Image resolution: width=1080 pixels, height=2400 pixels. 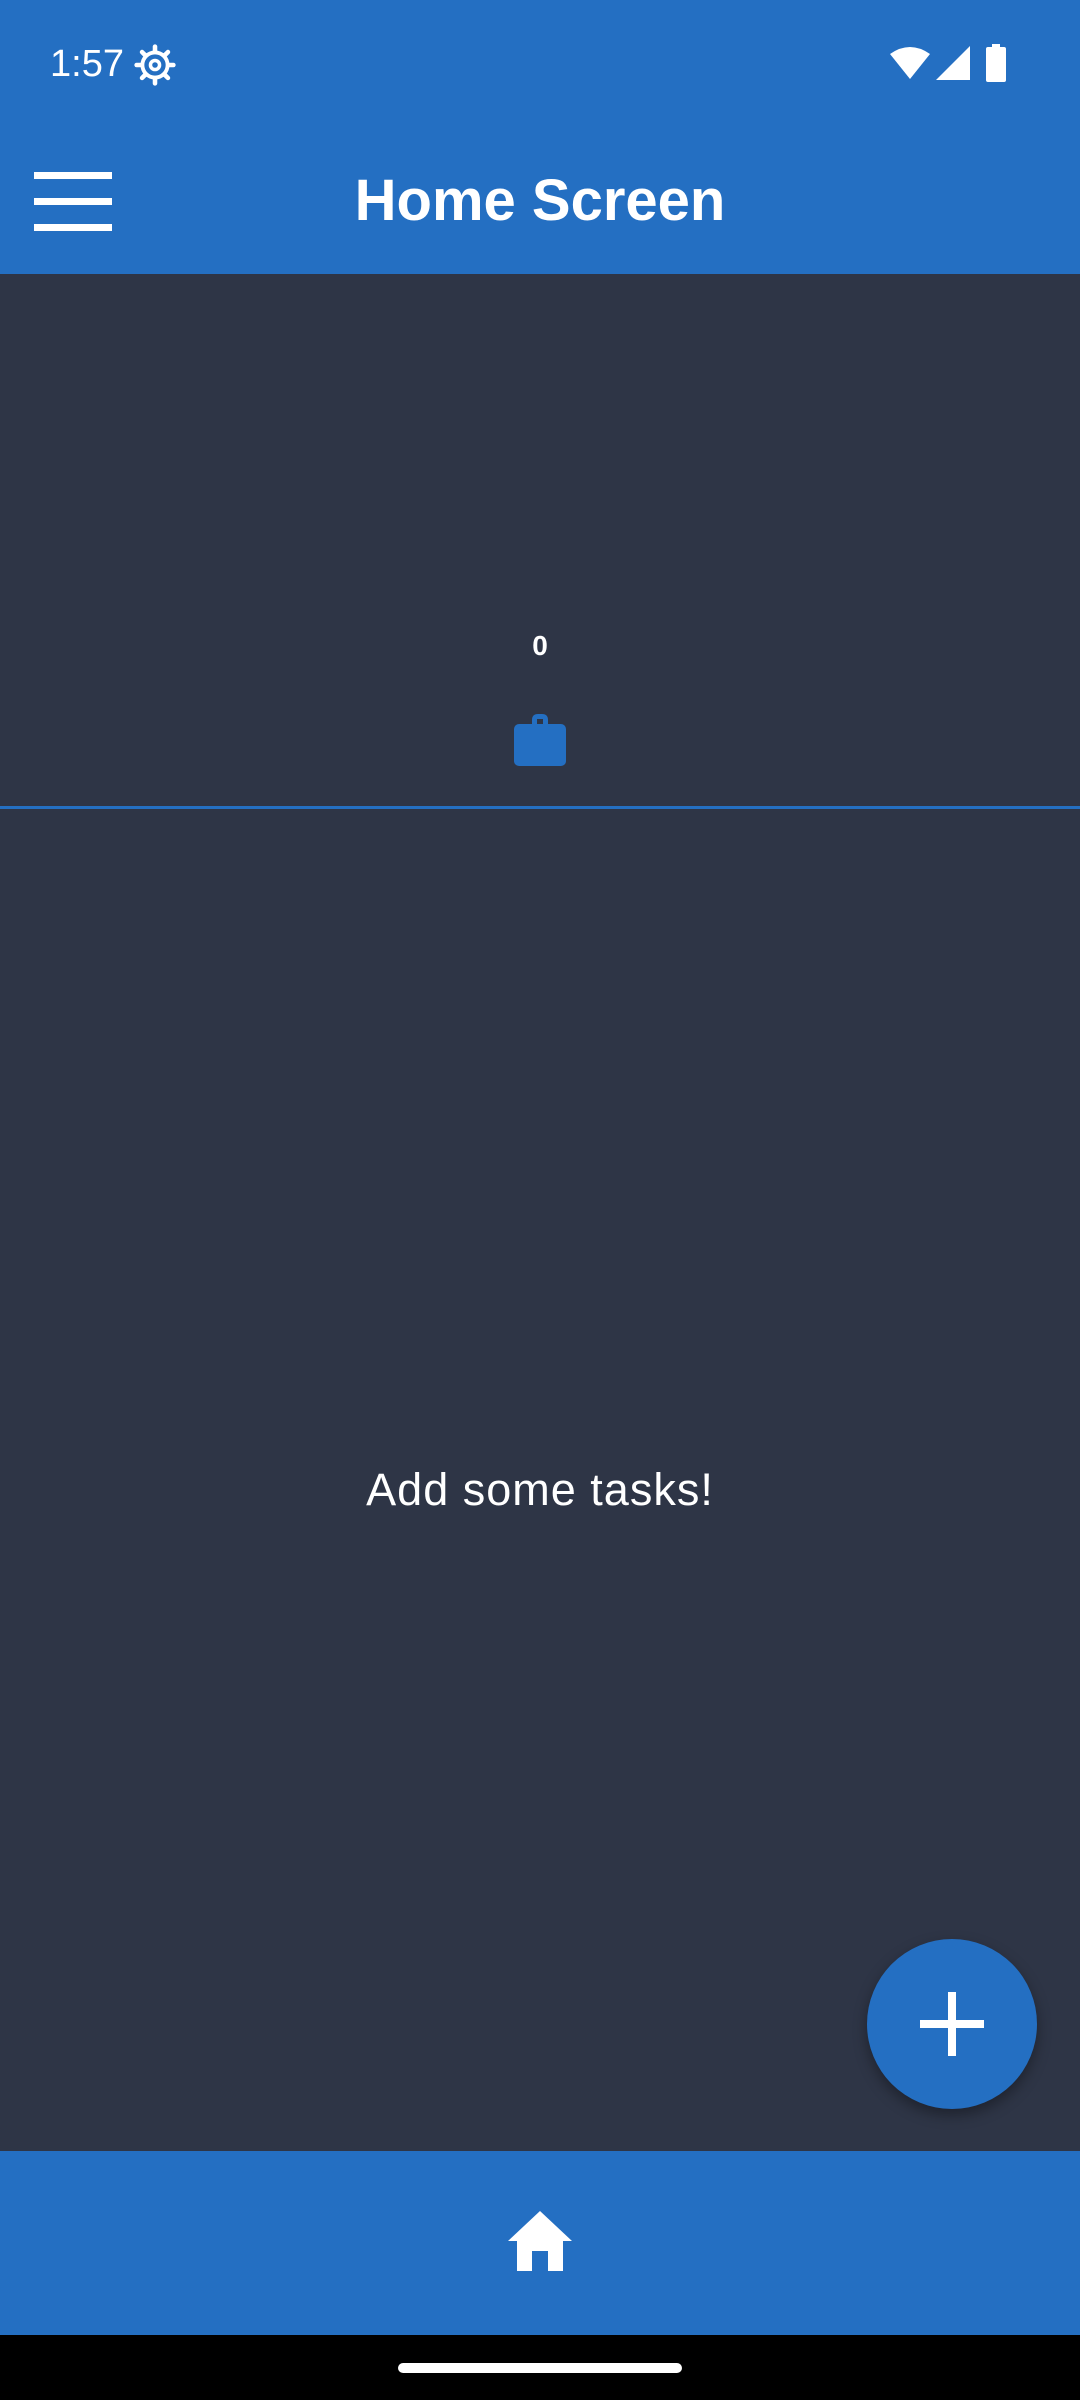 I want to click on status-bar: 1:57, so click(x=540, y=64).